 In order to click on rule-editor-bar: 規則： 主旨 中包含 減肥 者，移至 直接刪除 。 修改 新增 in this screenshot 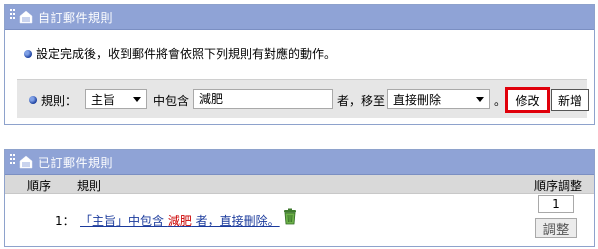, I will do `click(303, 98)`.